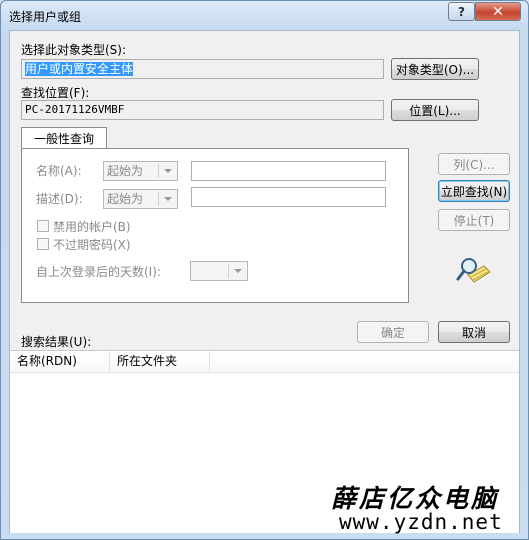 This screenshot has height=540, width=529. I want to click on name-mode-value: 起始为, so click(125, 171).